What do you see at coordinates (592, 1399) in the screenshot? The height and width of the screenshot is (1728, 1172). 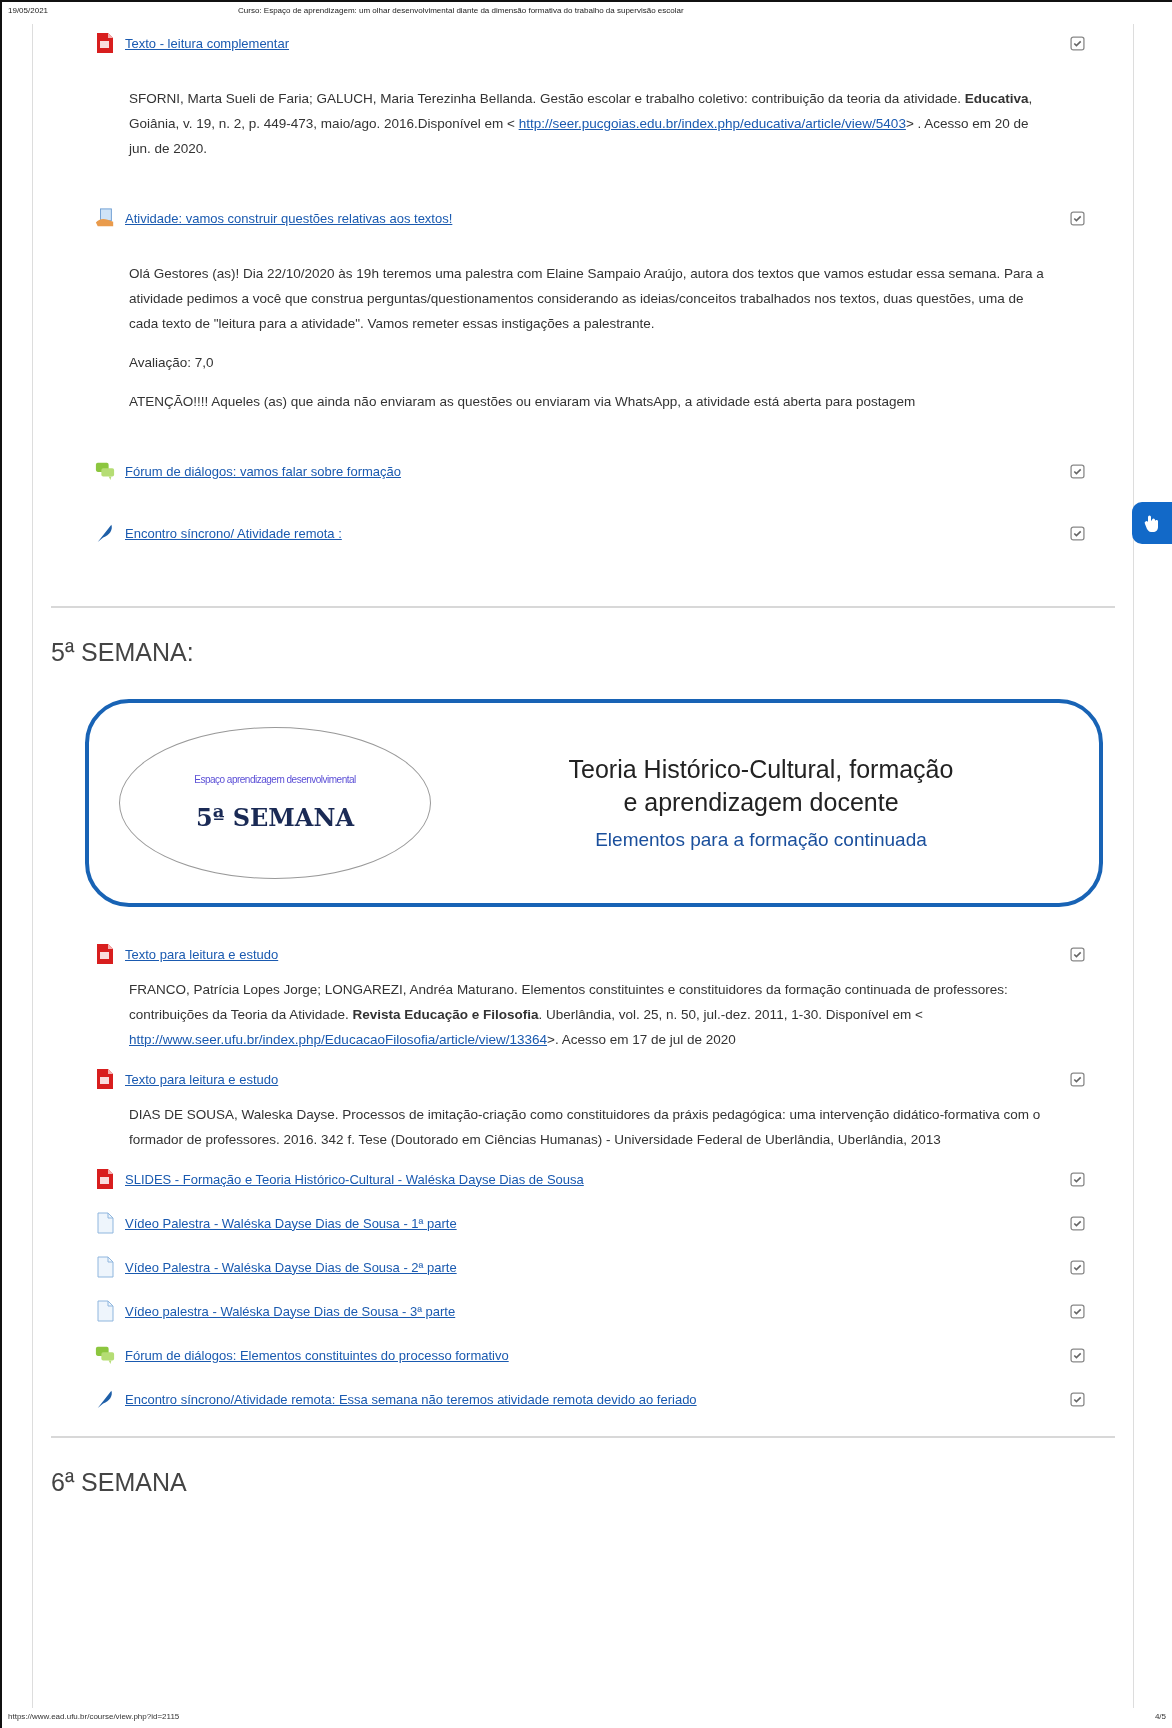 I see `activity-link: Encontro síncrono/Atividade remota: Essa semana não teremos atividade remota devido ao feriado` at bounding box center [592, 1399].